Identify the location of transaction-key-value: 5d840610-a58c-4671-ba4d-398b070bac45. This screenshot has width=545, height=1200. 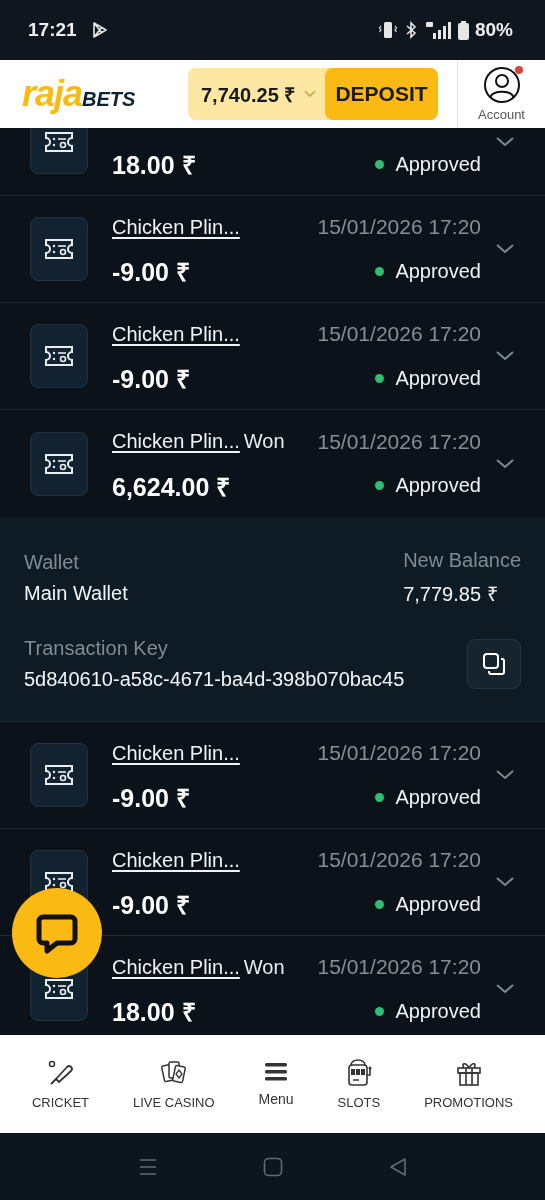
(214, 679).